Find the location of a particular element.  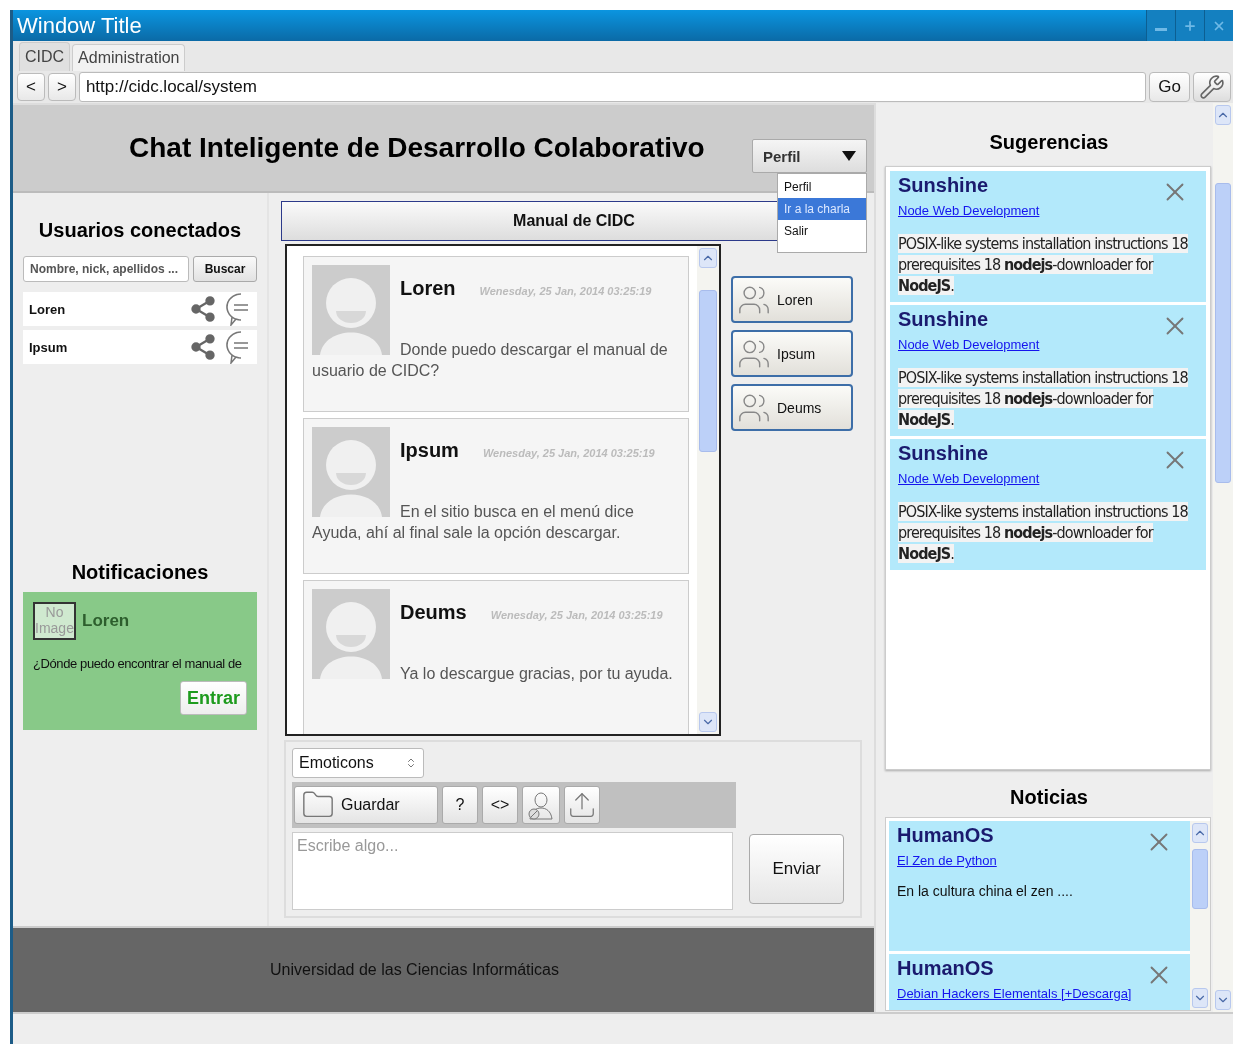

plus-icon is located at coordinates (1190, 25).